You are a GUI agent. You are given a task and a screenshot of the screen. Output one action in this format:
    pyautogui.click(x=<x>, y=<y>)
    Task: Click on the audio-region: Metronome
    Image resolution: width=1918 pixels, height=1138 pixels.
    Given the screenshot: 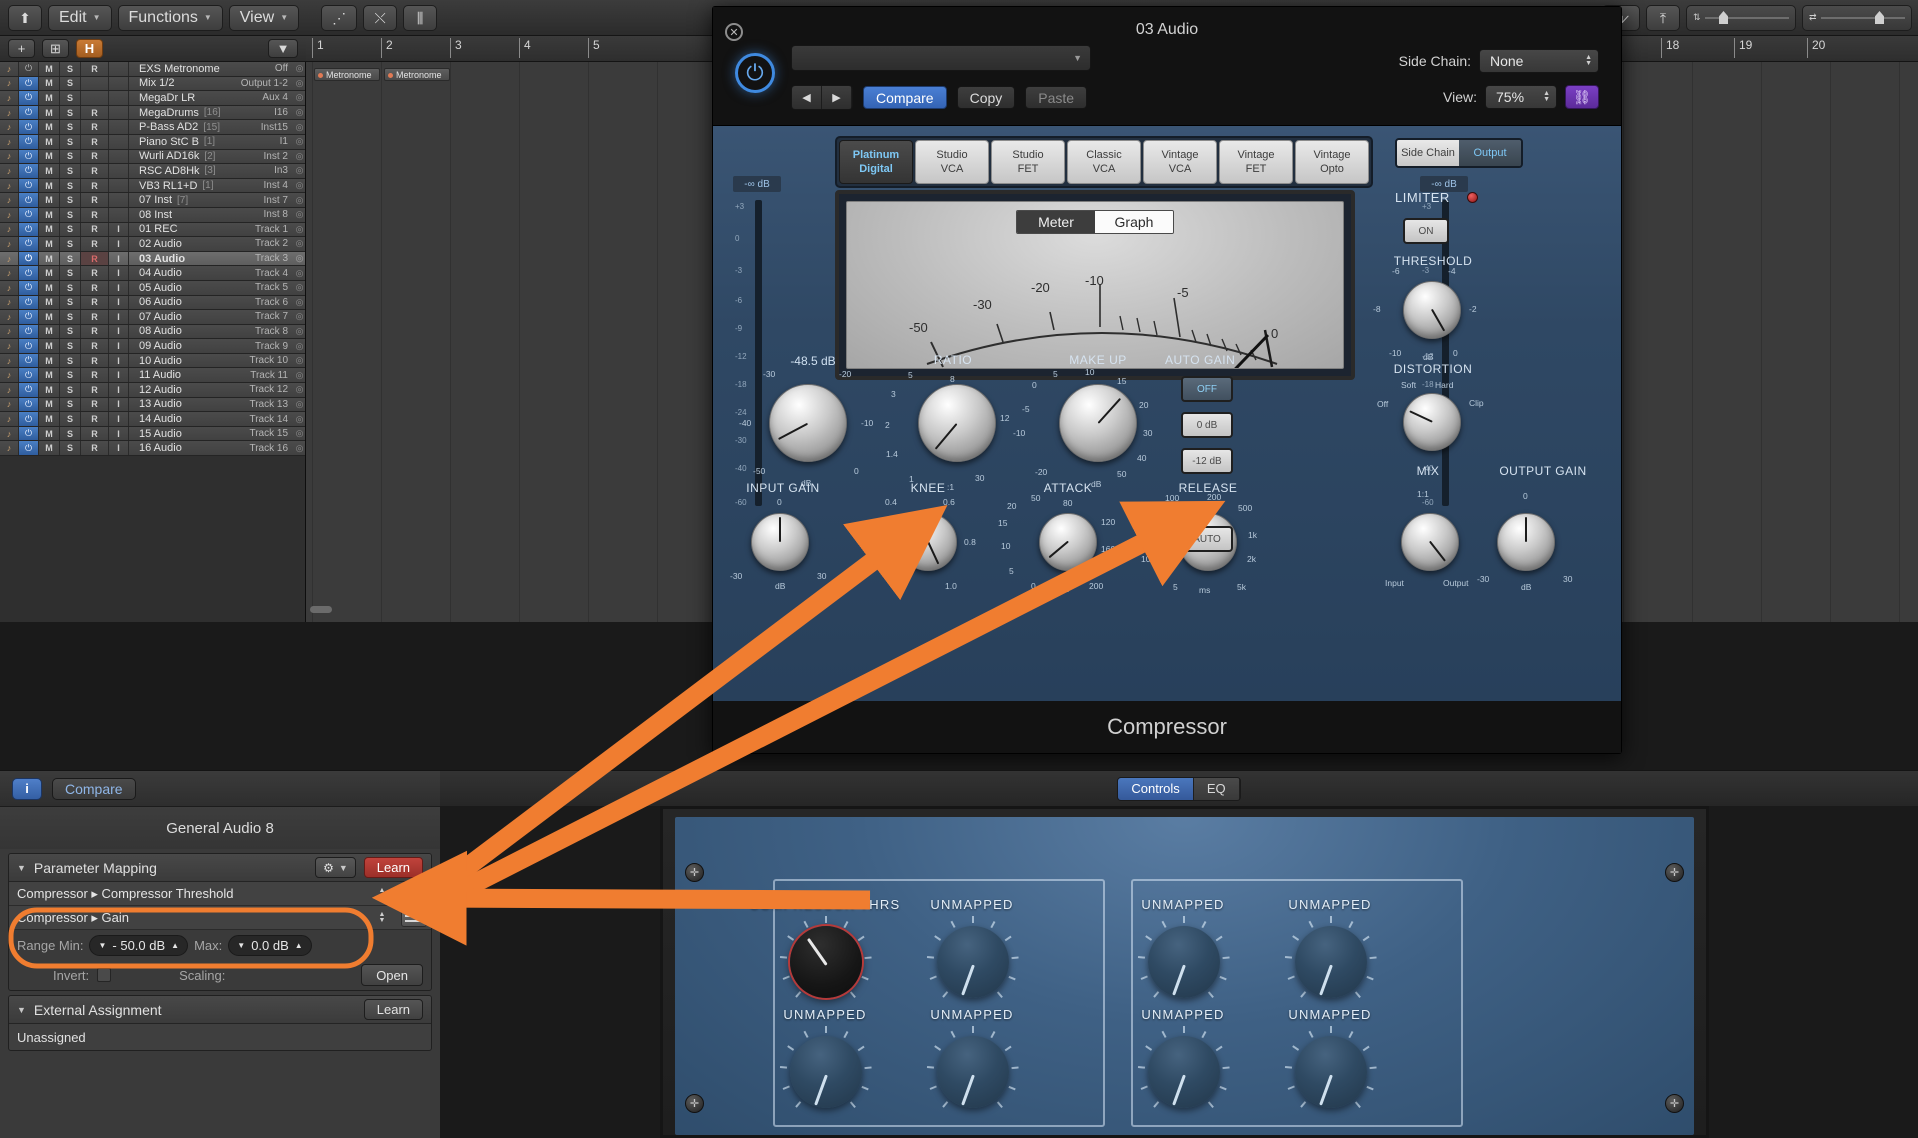 What is the action you would take?
    pyautogui.click(x=347, y=74)
    